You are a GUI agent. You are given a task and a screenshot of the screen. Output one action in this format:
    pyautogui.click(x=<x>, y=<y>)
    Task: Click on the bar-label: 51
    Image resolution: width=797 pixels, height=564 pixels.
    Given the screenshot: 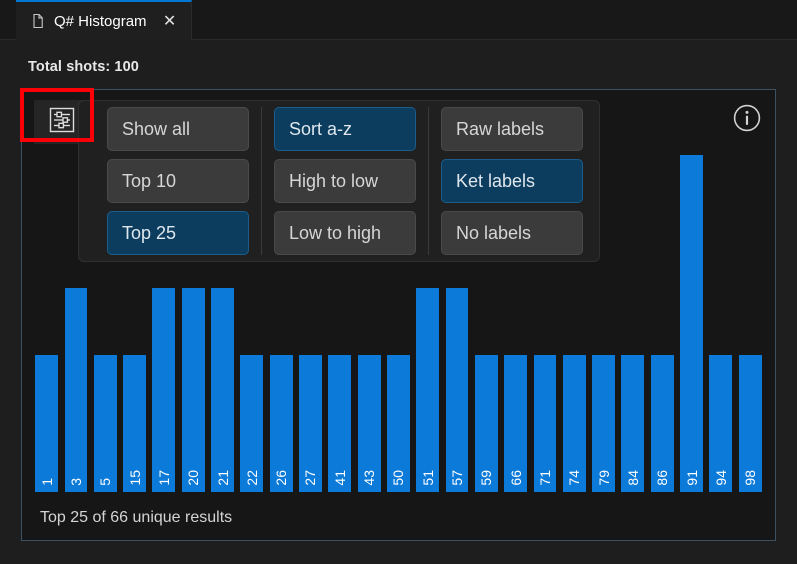 What is the action you would take?
    pyautogui.click(x=427, y=478)
    